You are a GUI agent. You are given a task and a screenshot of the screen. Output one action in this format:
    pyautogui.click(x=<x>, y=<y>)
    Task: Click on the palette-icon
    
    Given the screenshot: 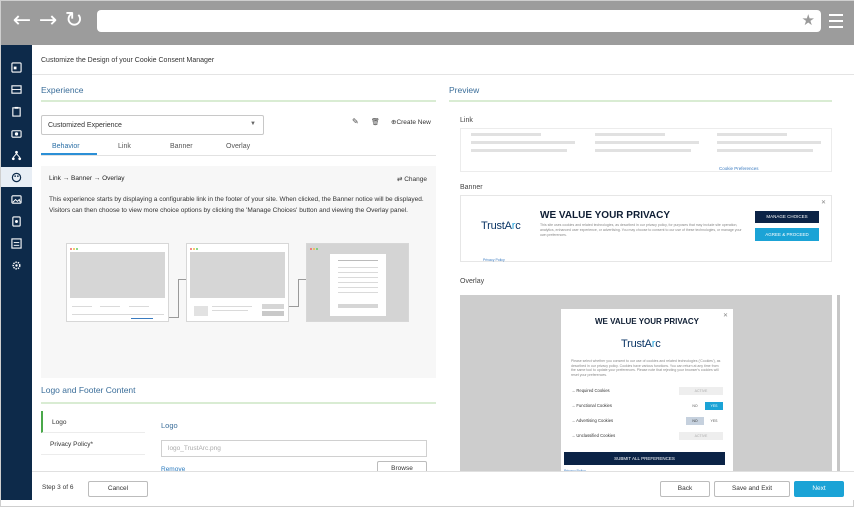 What is the action you would take?
    pyautogui.click(x=16, y=177)
    